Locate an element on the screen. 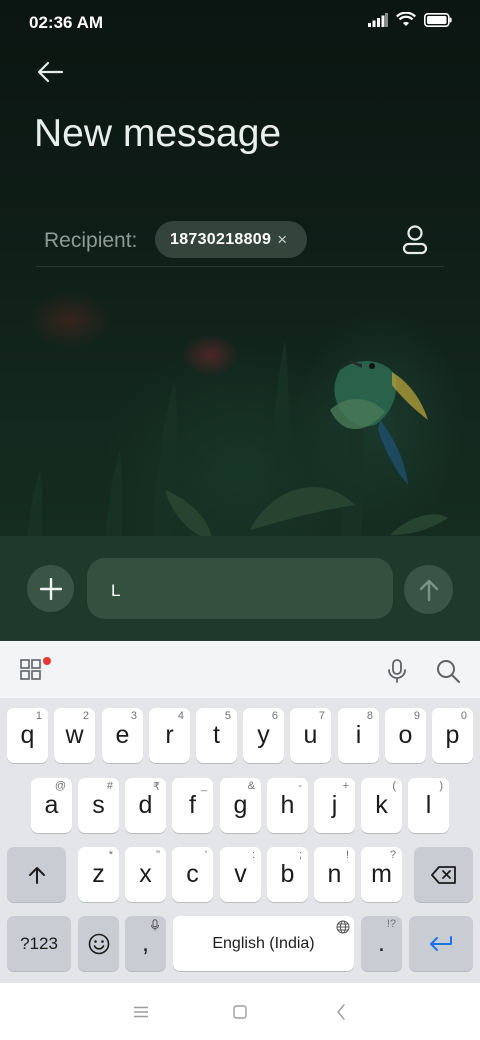 The width and height of the screenshot is (480, 1040). backspace-key is located at coordinates (443, 874).